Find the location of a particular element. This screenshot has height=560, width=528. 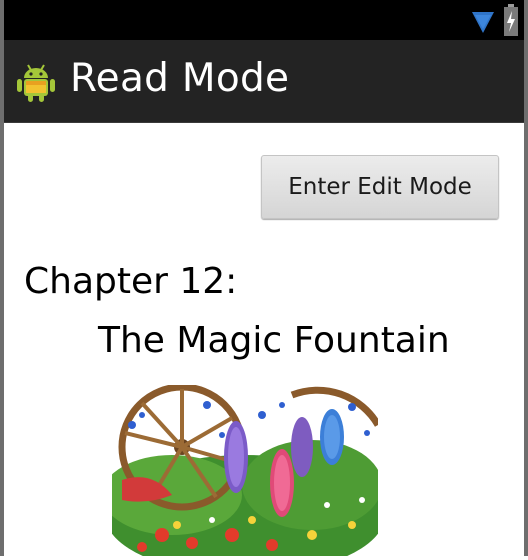

chapter-number: Chapter 12: is located at coordinates (131, 281).